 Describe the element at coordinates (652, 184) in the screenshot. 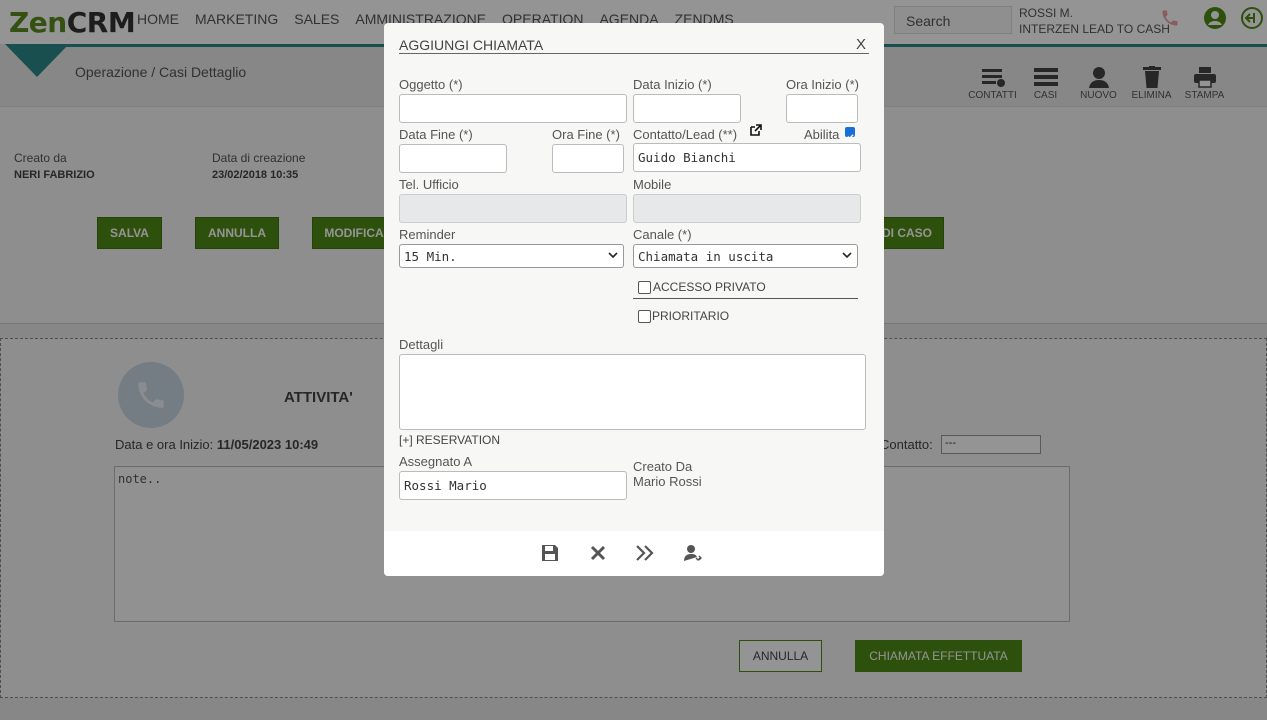

I see `mobile-label: Mobile` at that location.